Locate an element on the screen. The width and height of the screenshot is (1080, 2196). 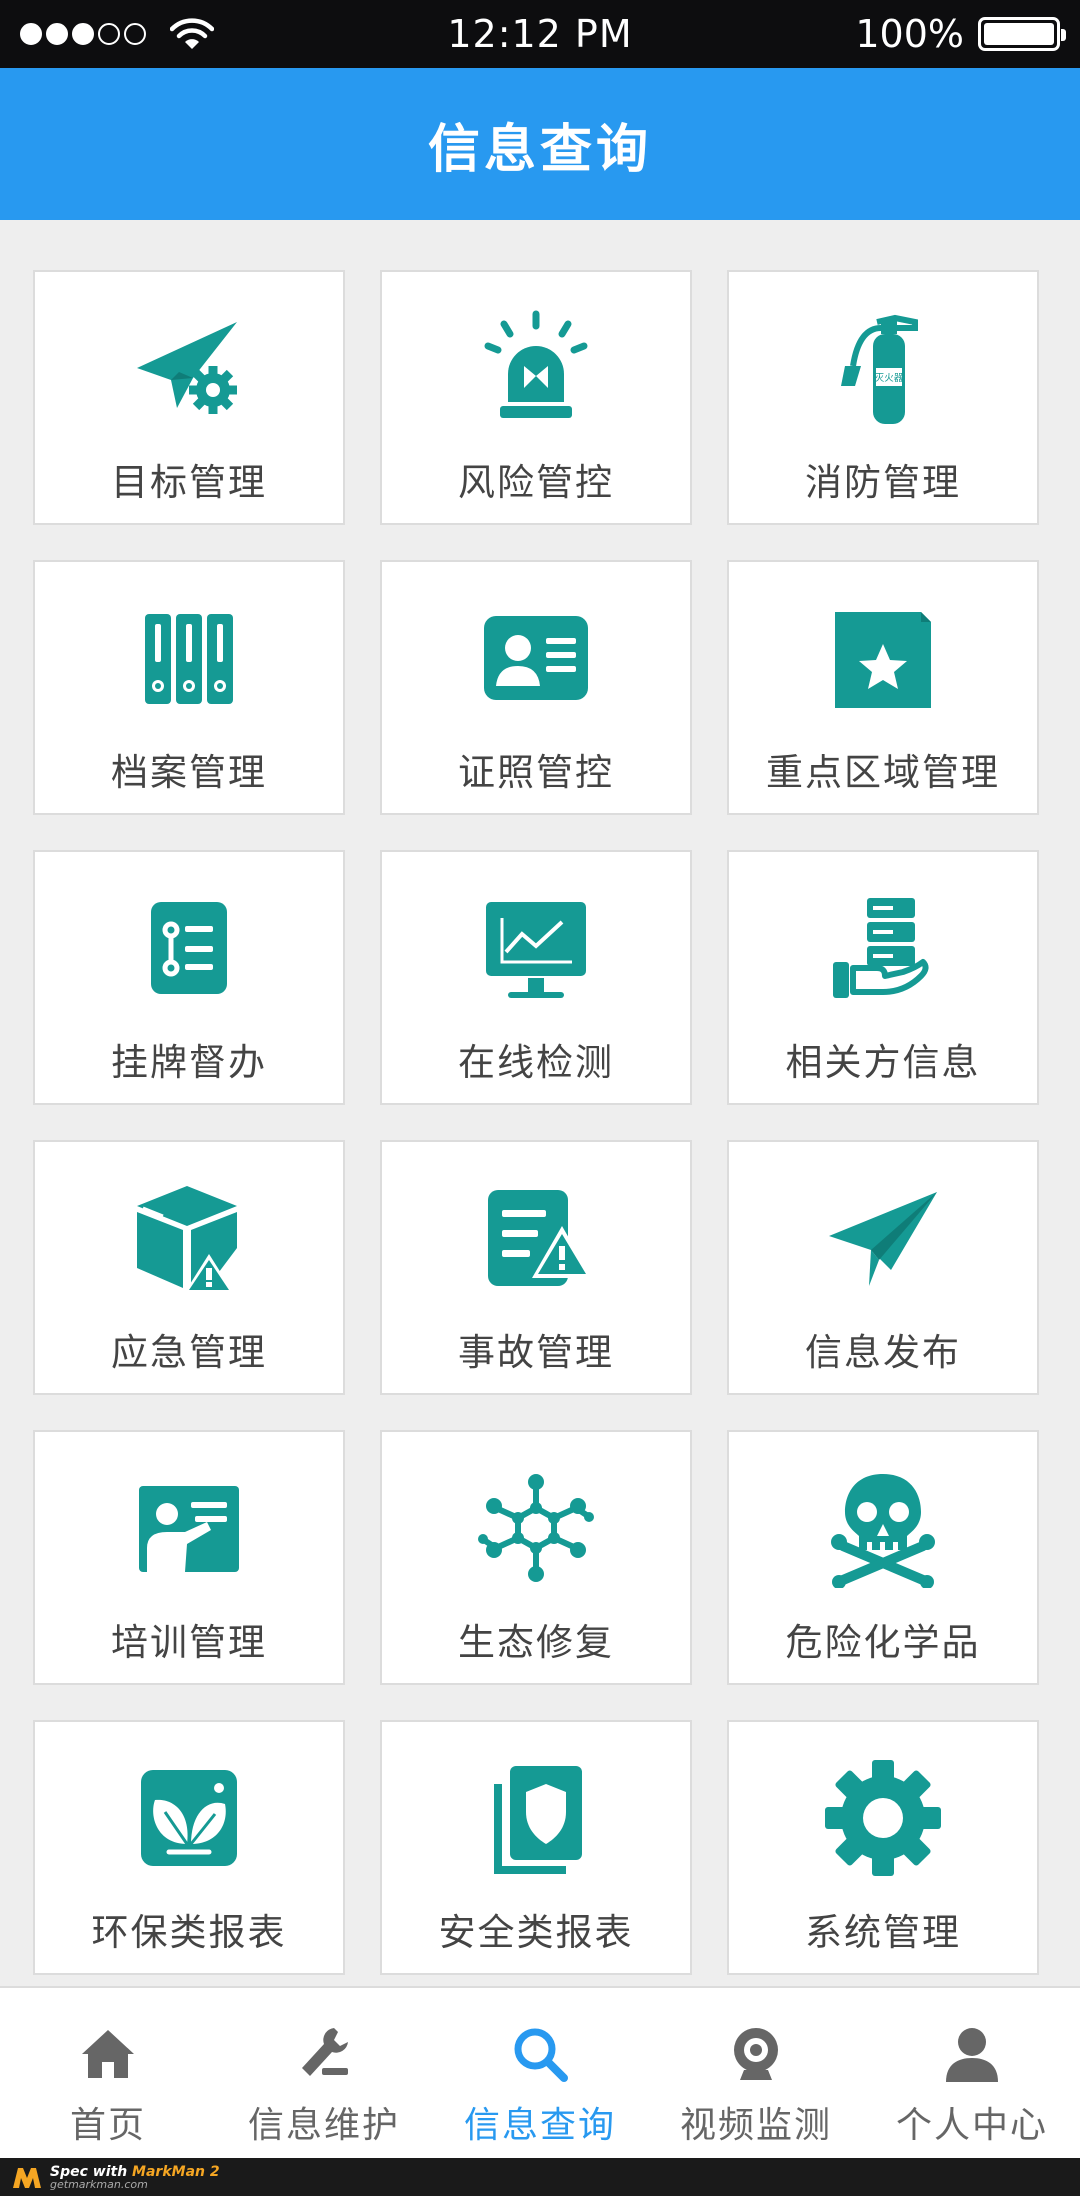
tile-label: 目标管理 is located at coordinates (189, 482).